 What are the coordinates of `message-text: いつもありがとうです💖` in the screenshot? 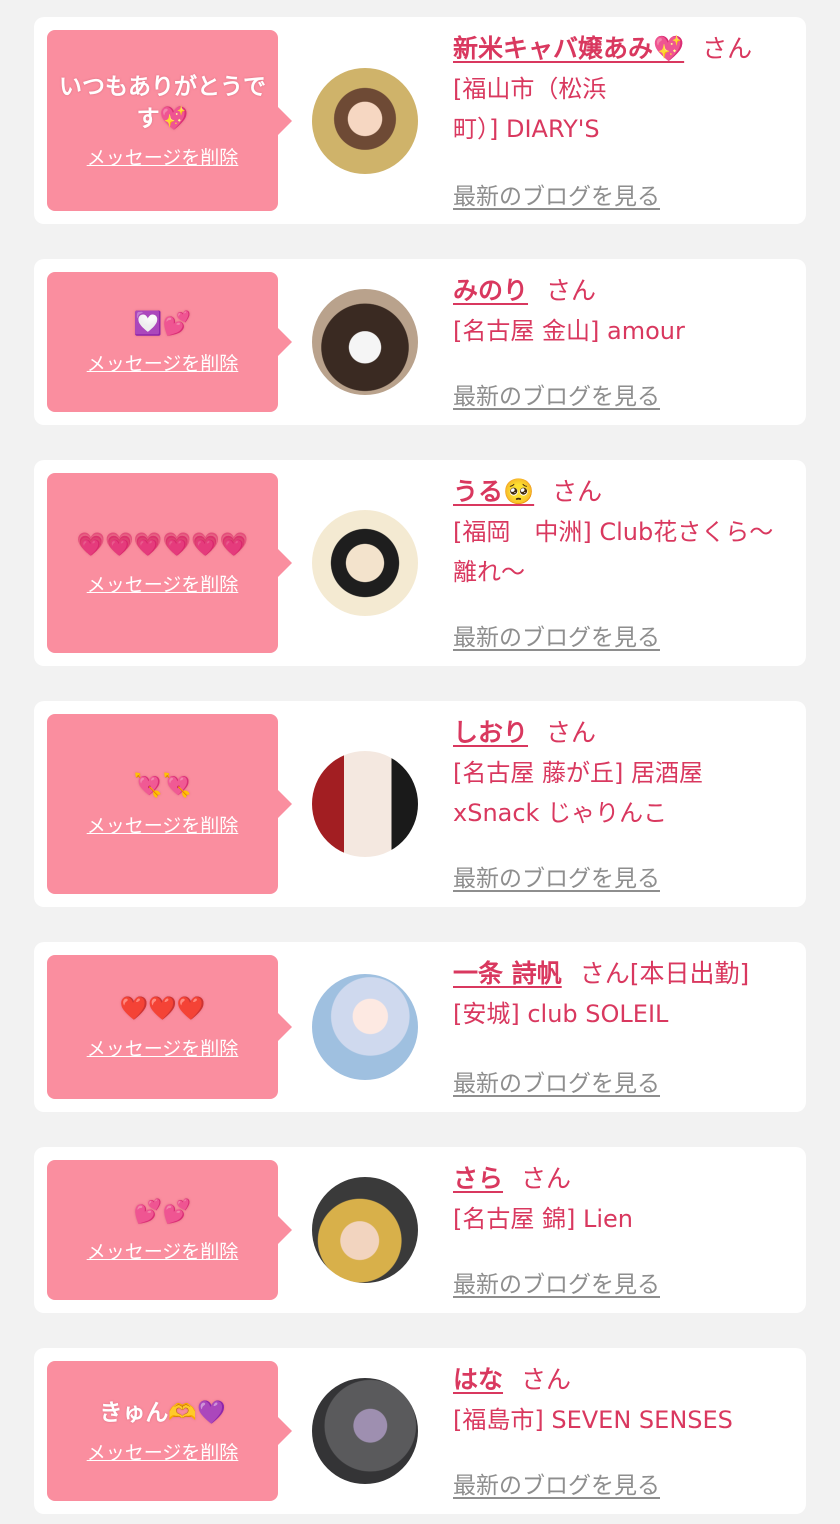 It's located at (162, 102).